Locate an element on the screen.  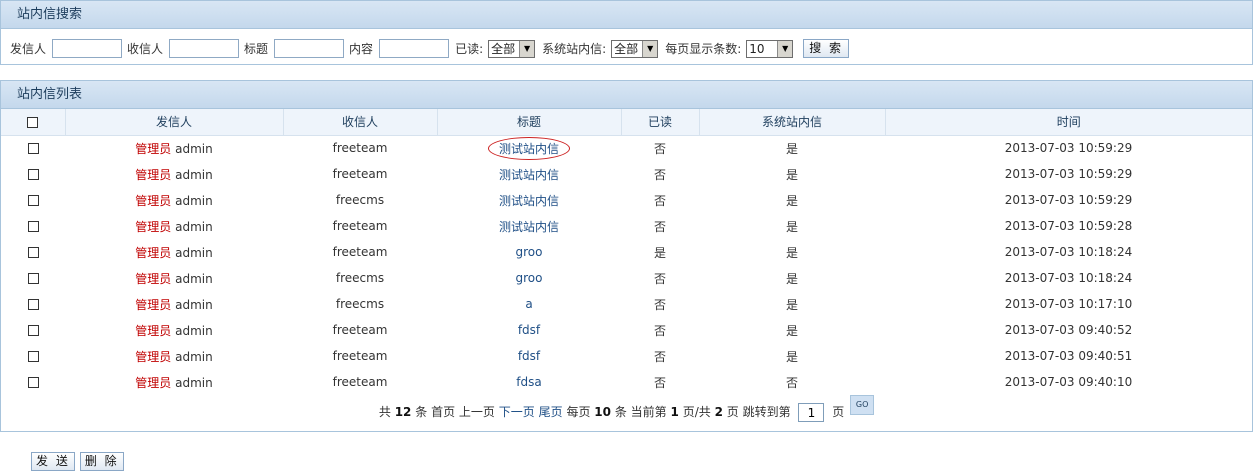
title-label: 标题 is located at coordinates (256, 49).